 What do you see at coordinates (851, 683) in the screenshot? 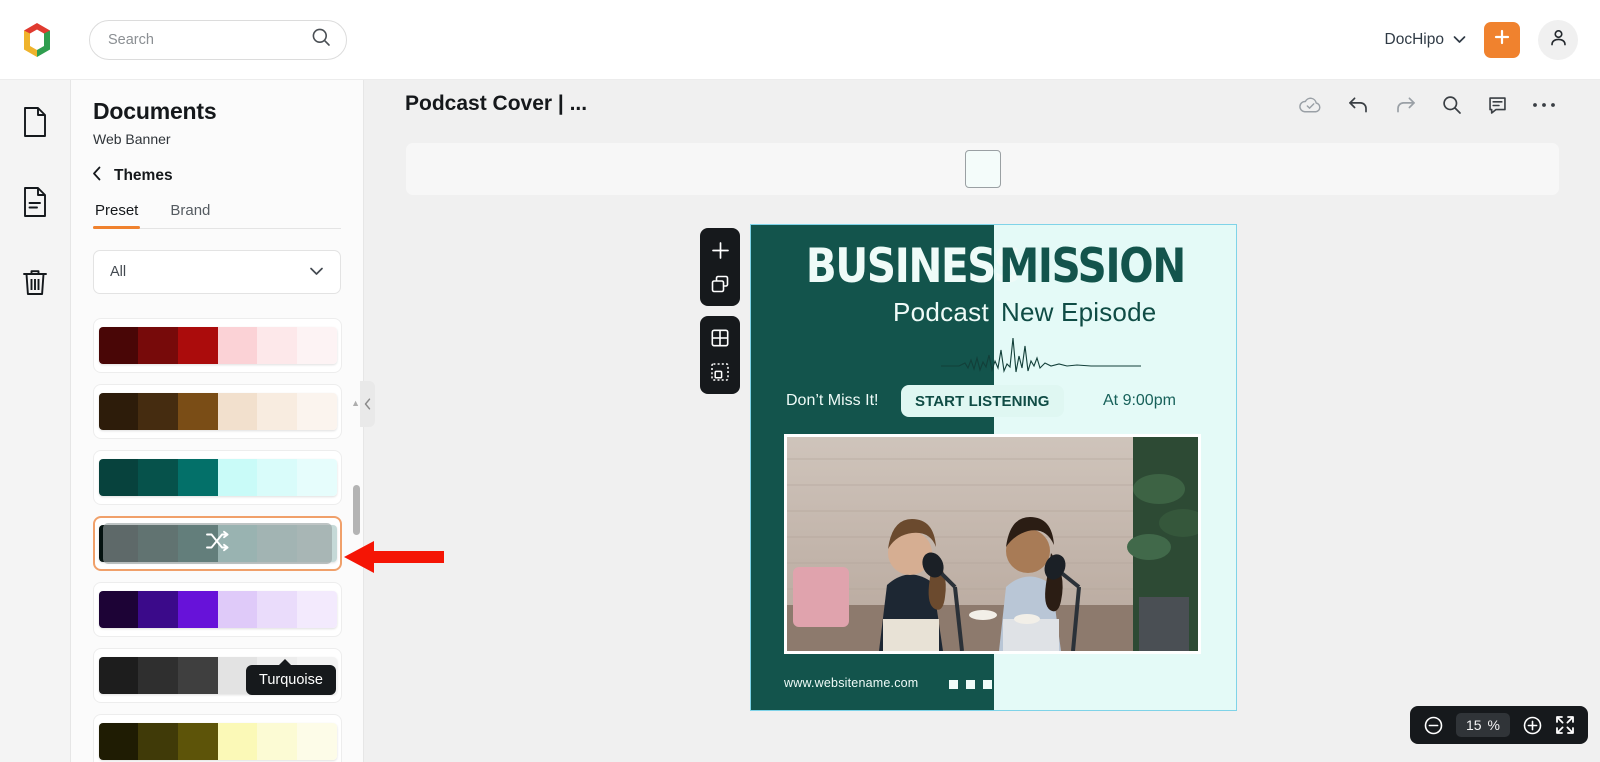
I see `design-website-url: www.websitename.com` at bounding box center [851, 683].